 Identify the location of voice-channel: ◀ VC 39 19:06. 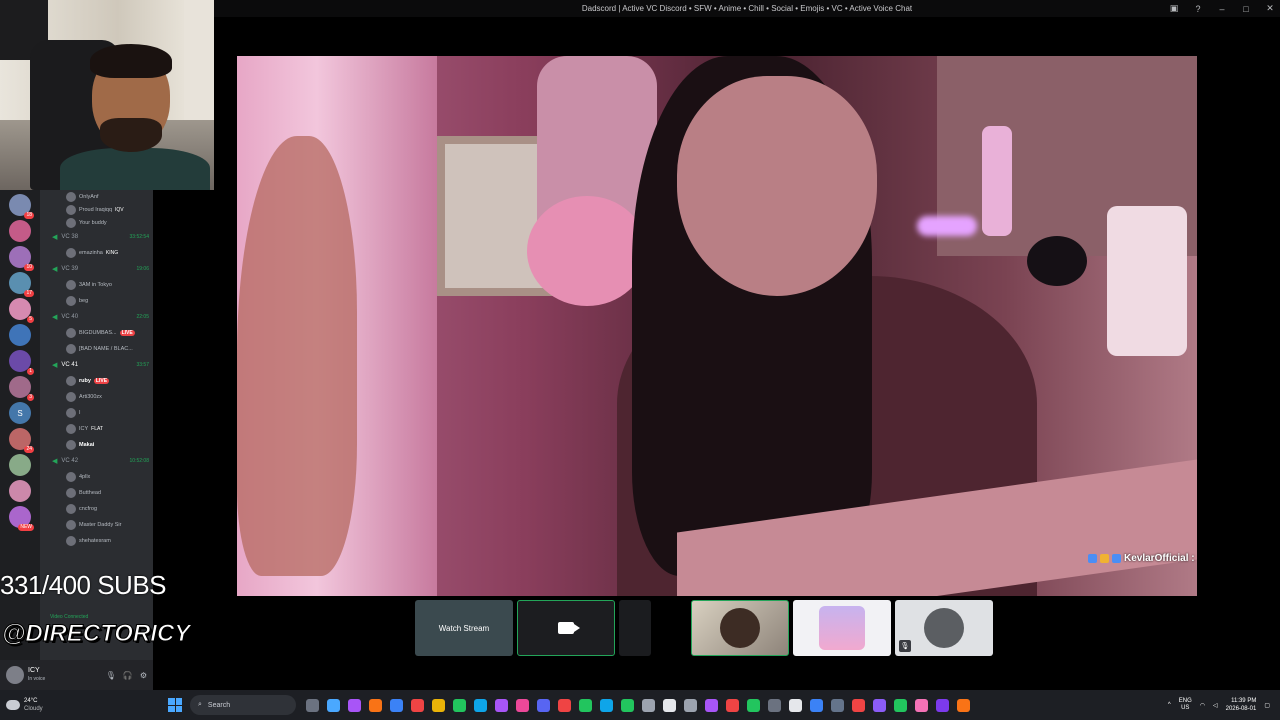
(96, 269).